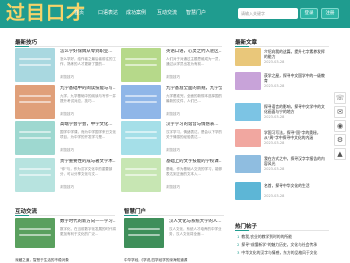  What do you see at coordinates (108, 13) in the screenshot?
I see `nav-speaking: 口语表达` at bounding box center [108, 13].